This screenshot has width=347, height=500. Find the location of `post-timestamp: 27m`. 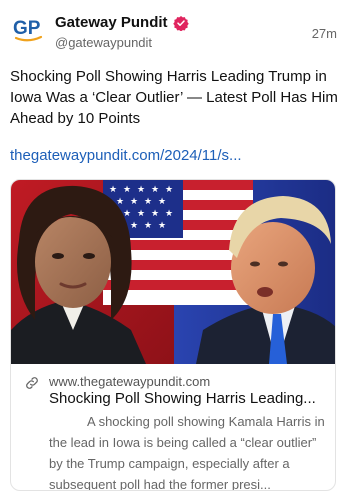

post-timestamp: 27m is located at coordinates (324, 33).